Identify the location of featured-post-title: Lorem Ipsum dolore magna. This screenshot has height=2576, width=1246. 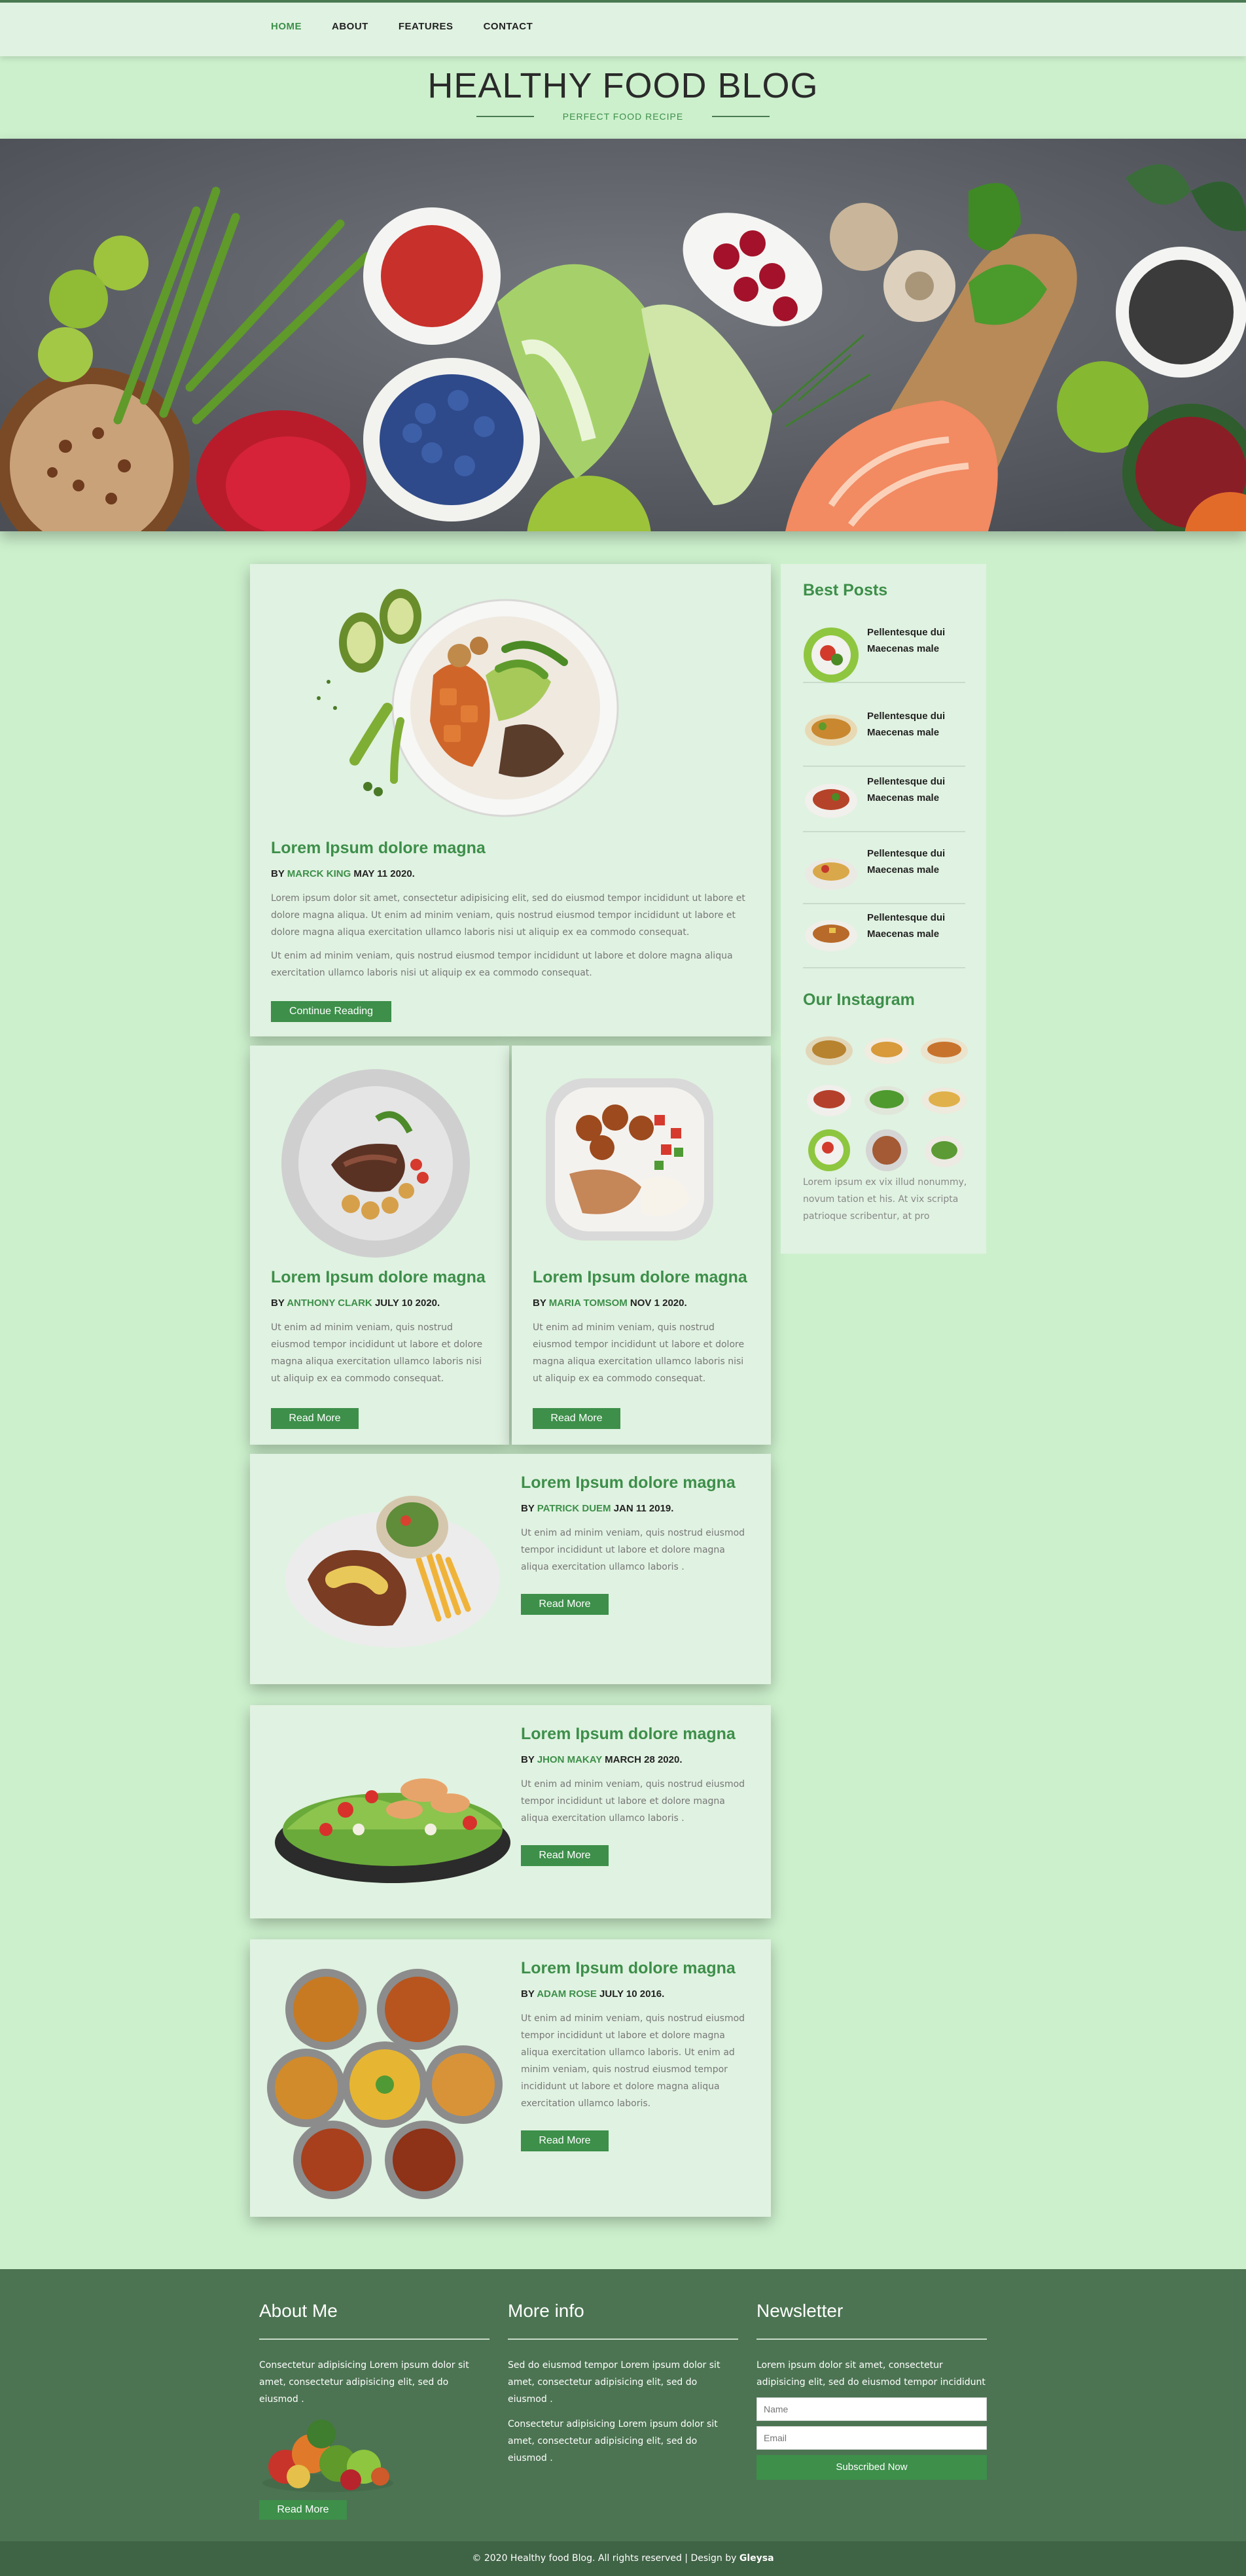
(510, 849).